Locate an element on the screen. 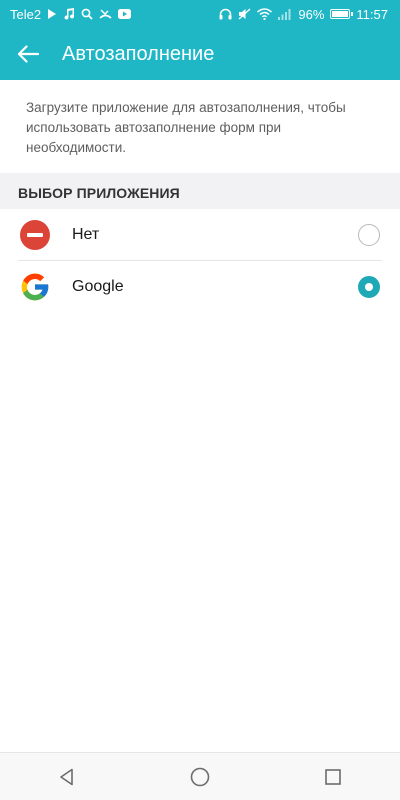 The image size is (400, 800). headphones-icon is located at coordinates (225, 14).